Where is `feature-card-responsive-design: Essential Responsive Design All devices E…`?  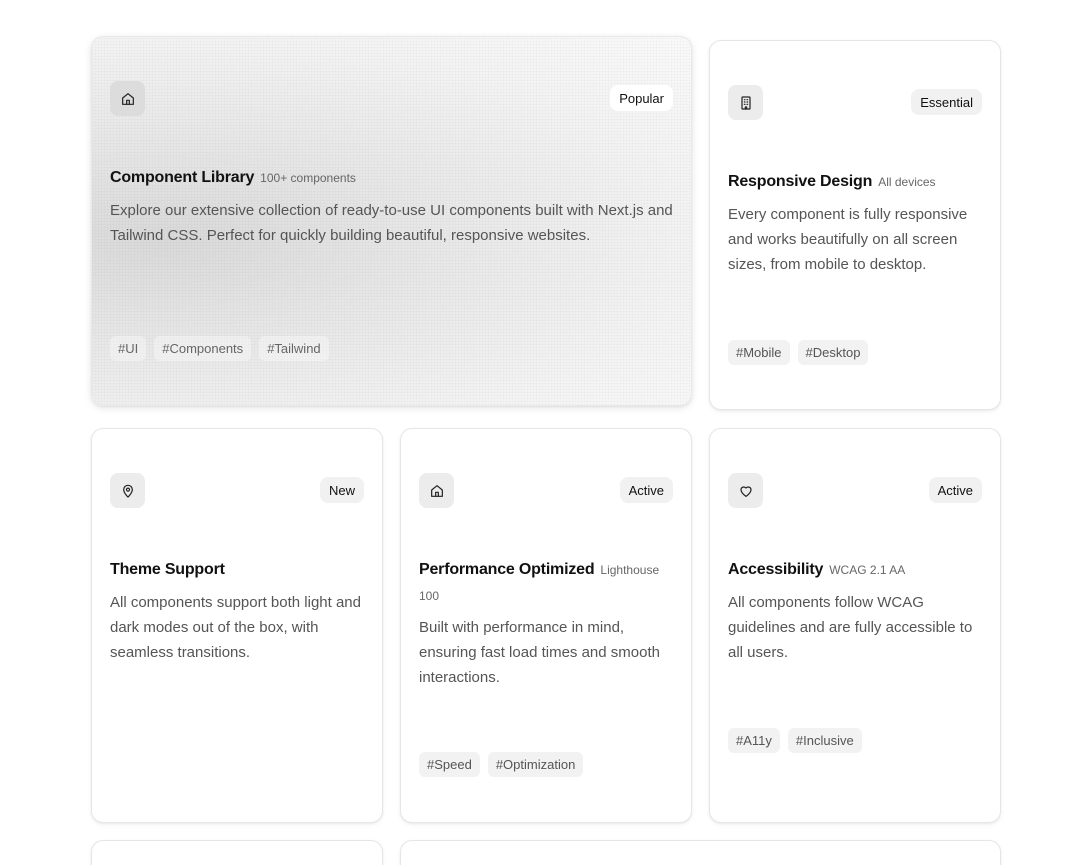
feature-card-responsive-design: Essential Responsive Design All devices E… is located at coordinates (855, 225).